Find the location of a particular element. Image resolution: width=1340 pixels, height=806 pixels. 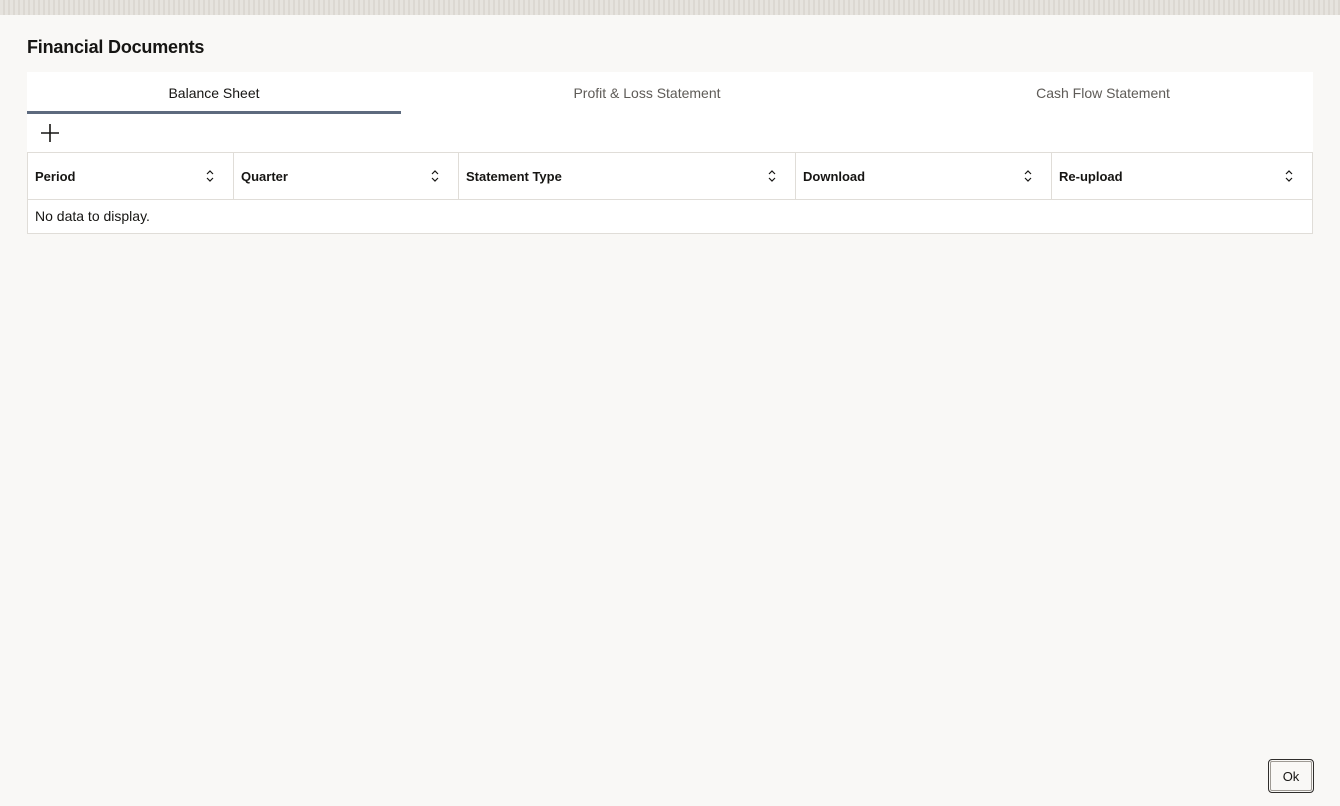

column-header-statement-type: Statement Type is located at coordinates (627, 176).